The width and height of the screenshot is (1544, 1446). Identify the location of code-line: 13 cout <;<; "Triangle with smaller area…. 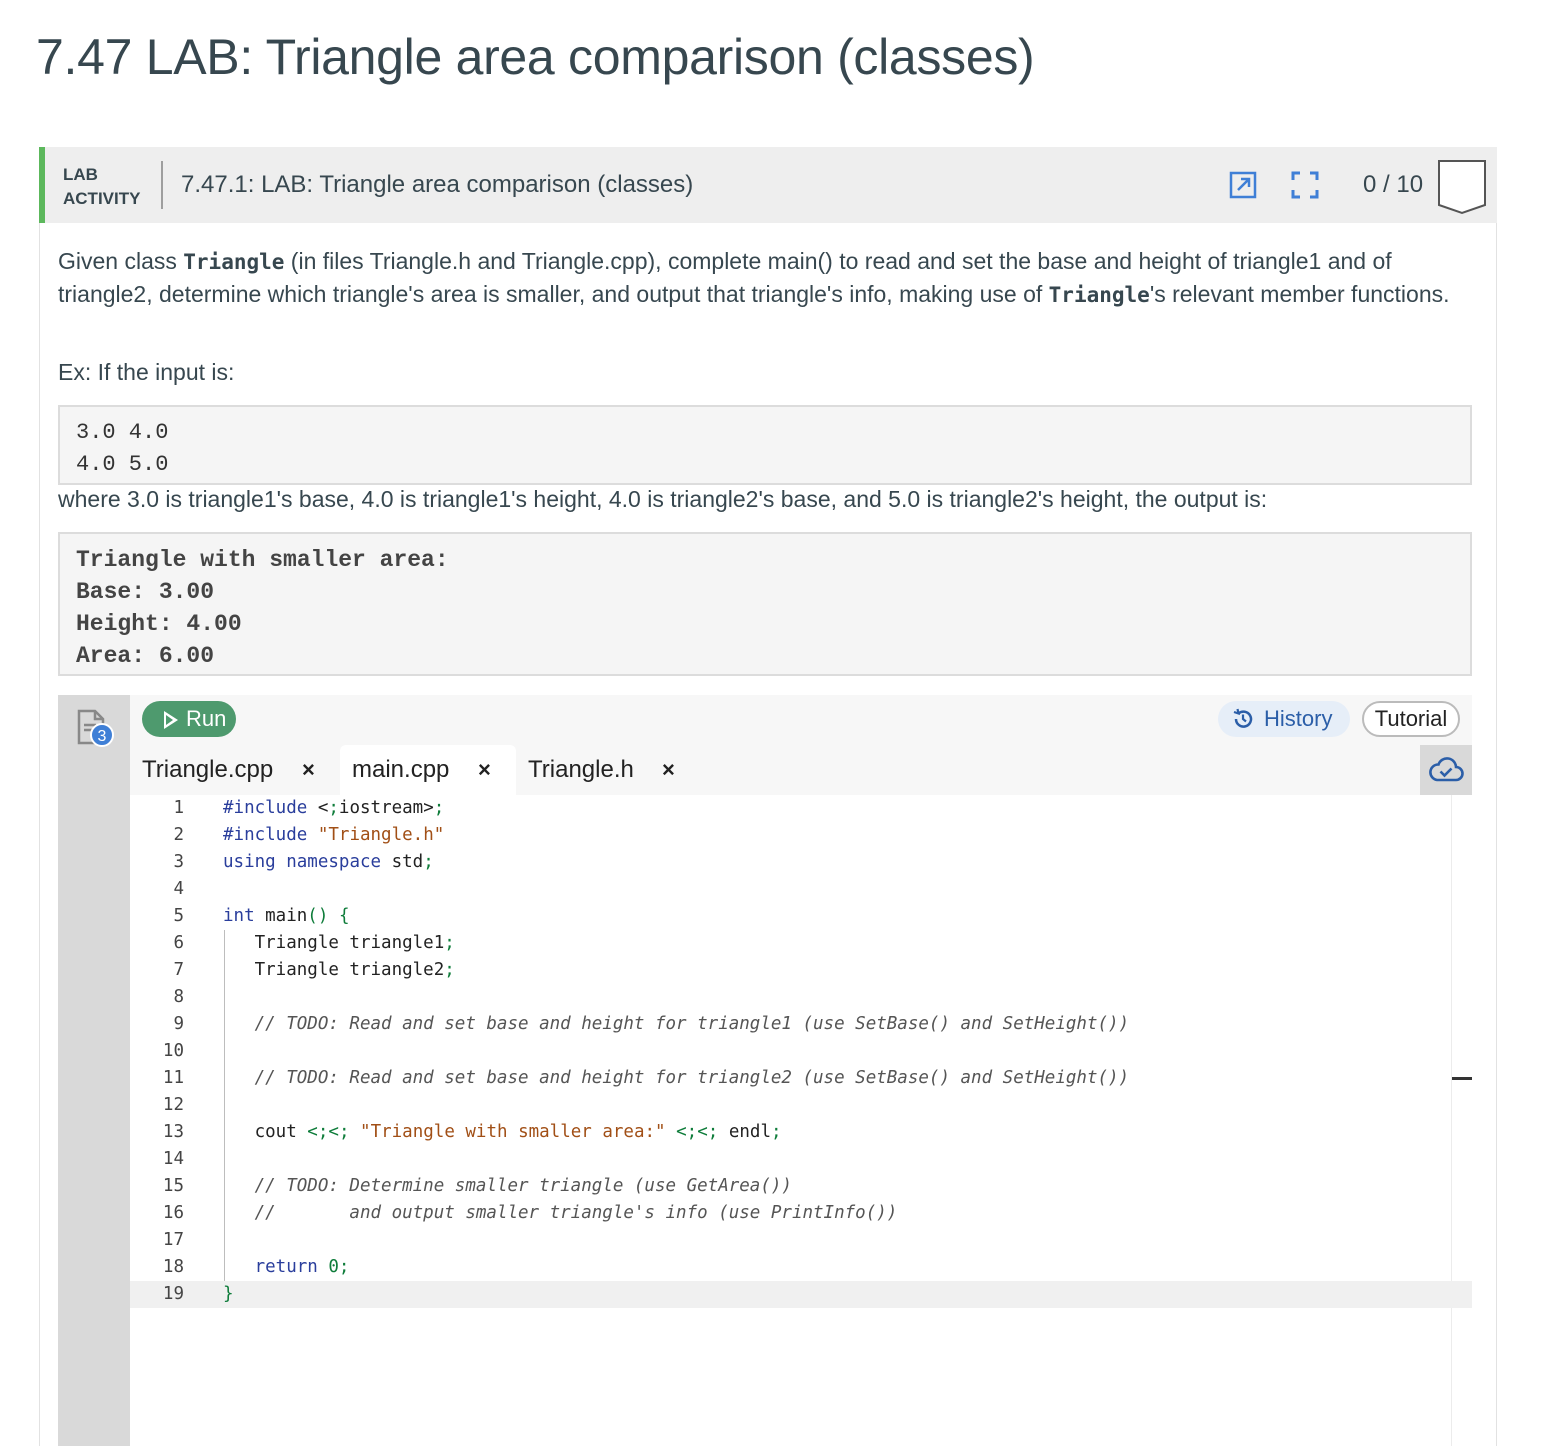
(801, 1132).